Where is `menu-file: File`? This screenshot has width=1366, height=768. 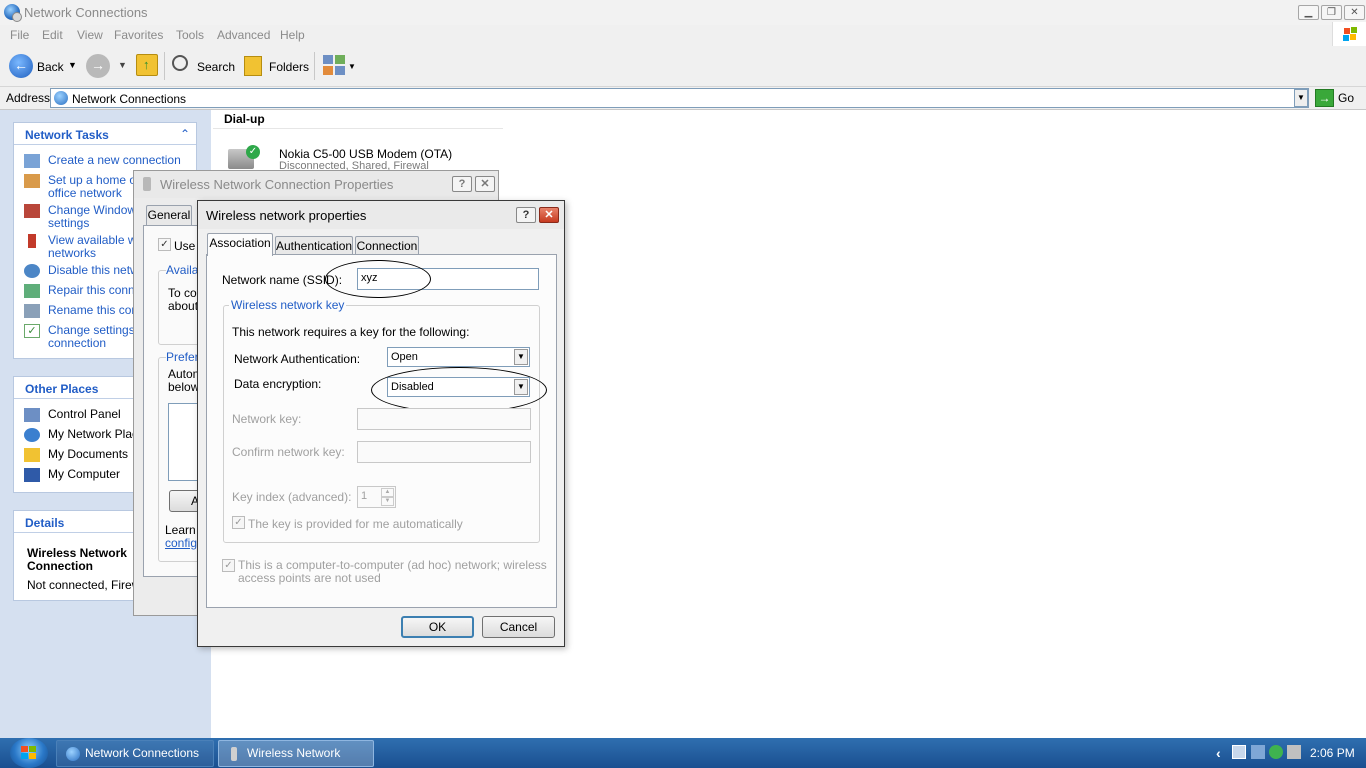 menu-file: File is located at coordinates (19, 35).